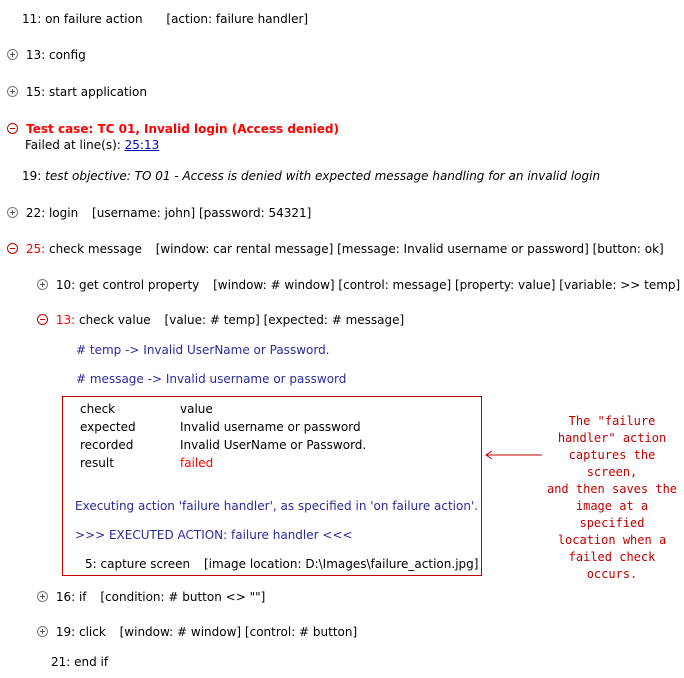 The height and width of the screenshot is (678, 684). I want to click on command-name: get control property, so click(139, 285).